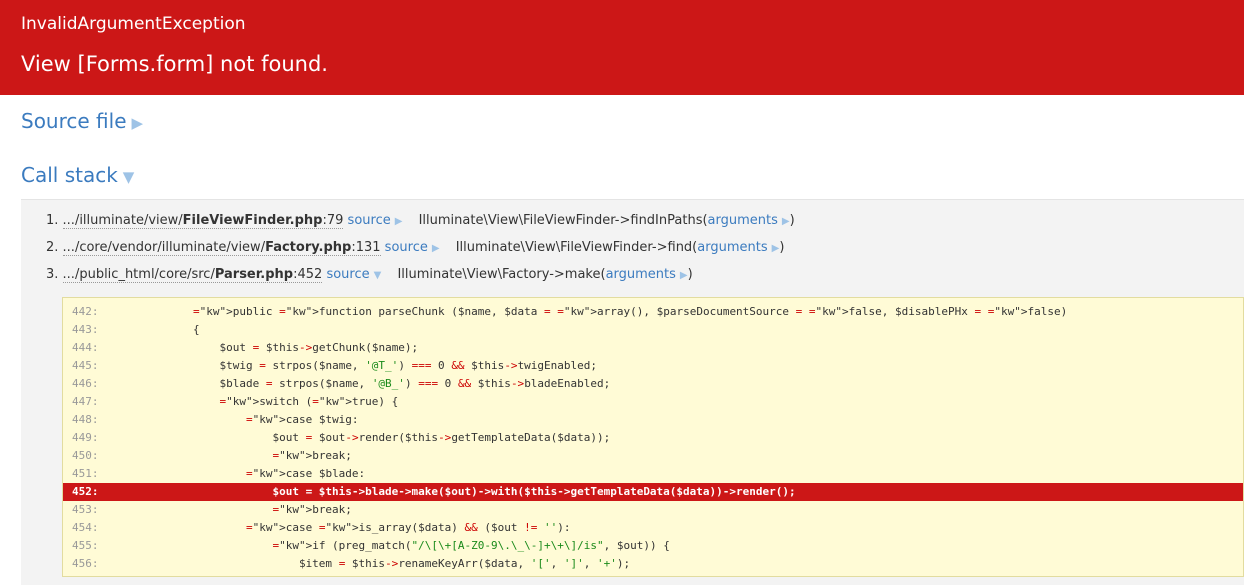  I want to click on frame-number: 2., so click(52, 247).